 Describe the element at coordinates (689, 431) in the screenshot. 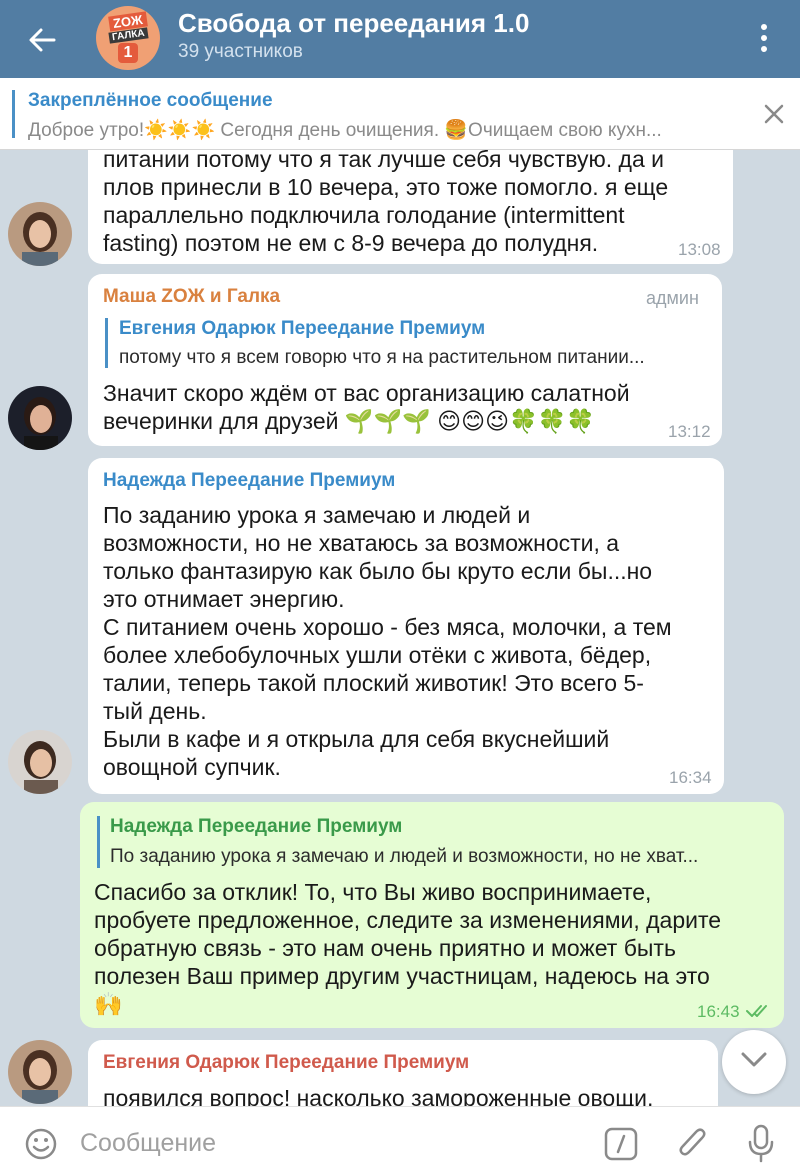

I see `message-time: 13:12` at that location.